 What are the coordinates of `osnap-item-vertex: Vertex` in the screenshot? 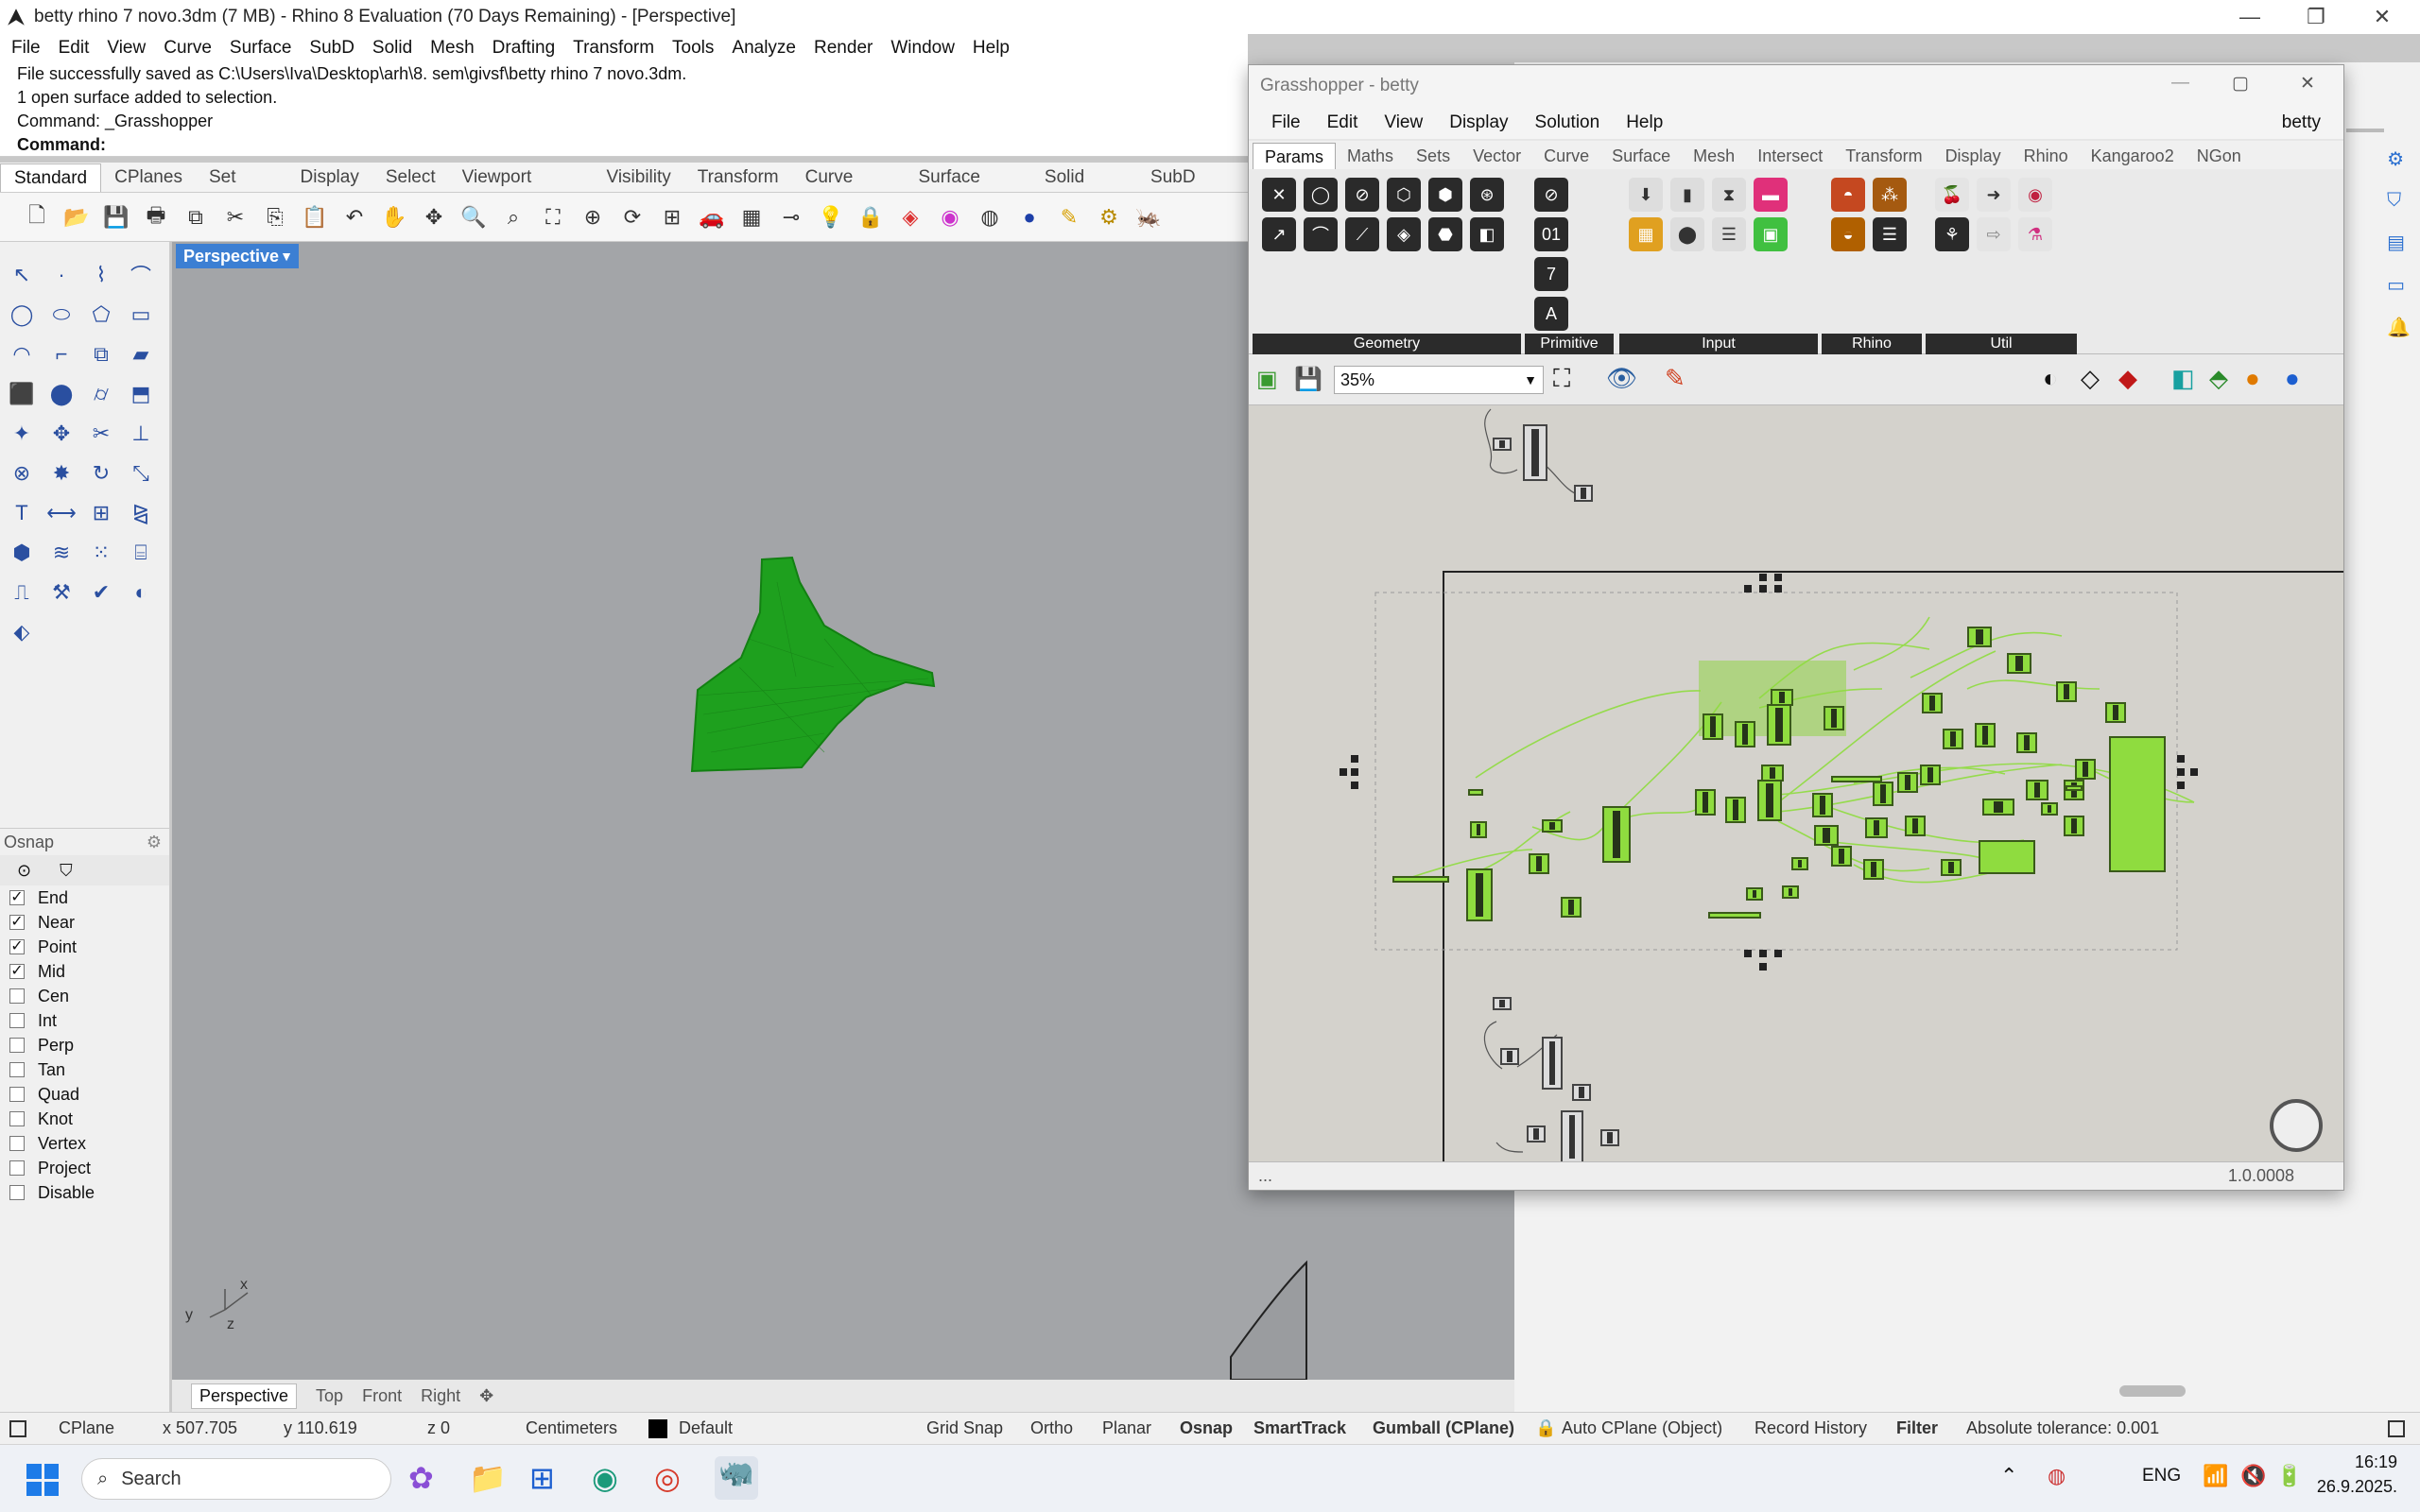 It's located at (84, 1143).